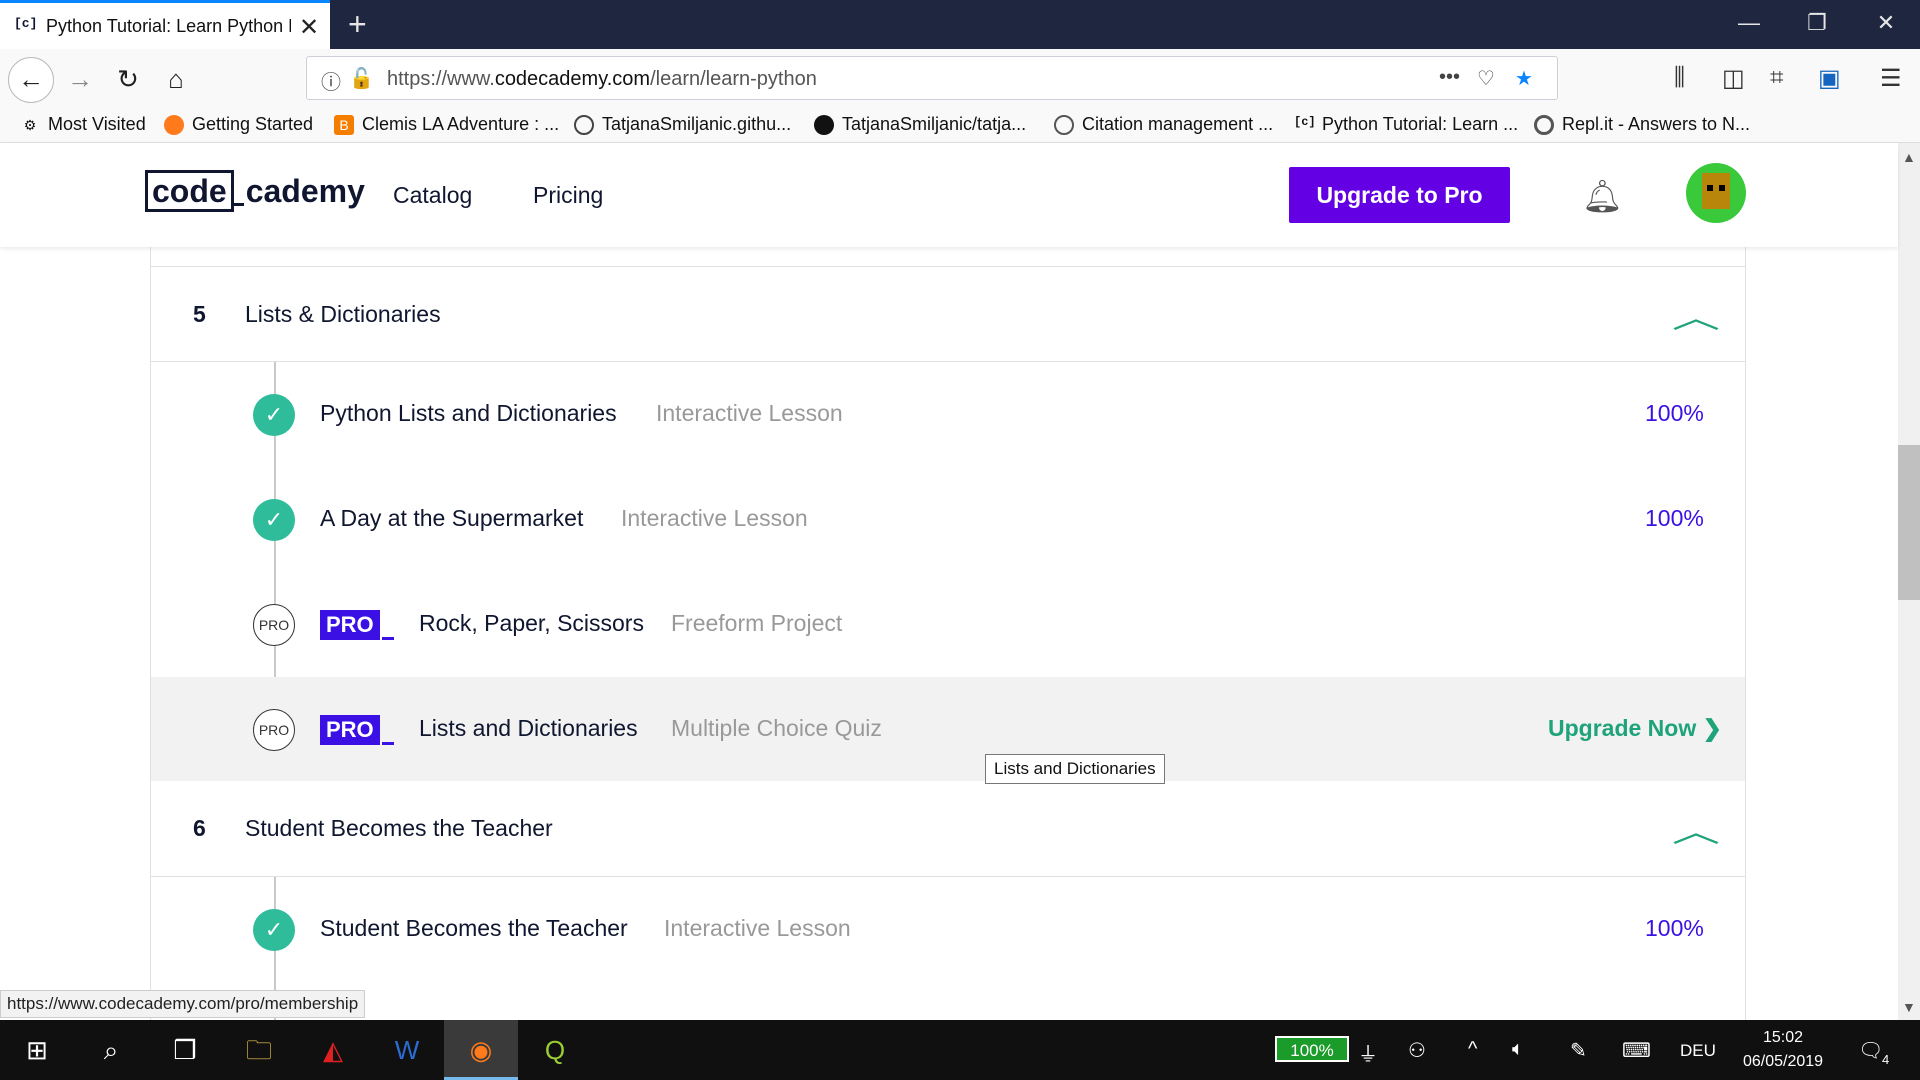 The width and height of the screenshot is (1920, 1080). I want to click on tab-title: Python Tutorial: Learn Python F, so click(168, 26).